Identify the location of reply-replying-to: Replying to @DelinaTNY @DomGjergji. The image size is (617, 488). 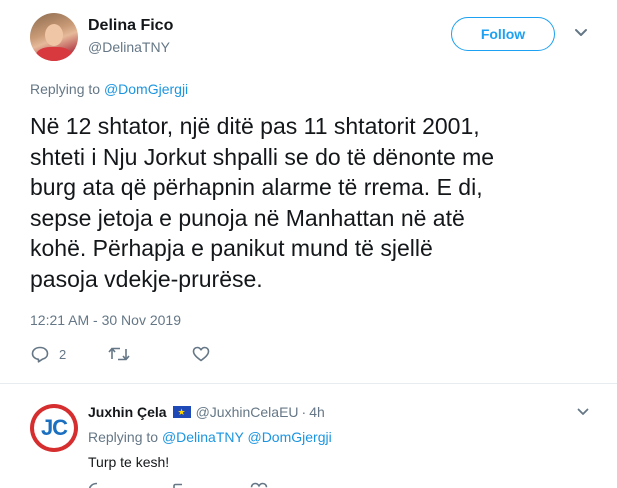
(210, 437).